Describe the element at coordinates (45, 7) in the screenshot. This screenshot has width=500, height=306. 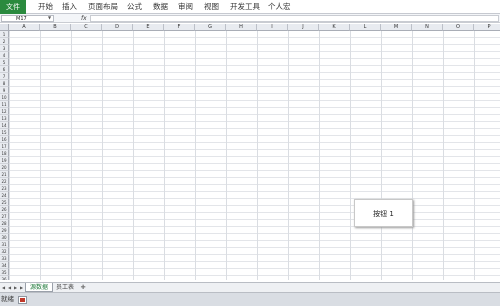
I see `tab-home: 开始` at that location.